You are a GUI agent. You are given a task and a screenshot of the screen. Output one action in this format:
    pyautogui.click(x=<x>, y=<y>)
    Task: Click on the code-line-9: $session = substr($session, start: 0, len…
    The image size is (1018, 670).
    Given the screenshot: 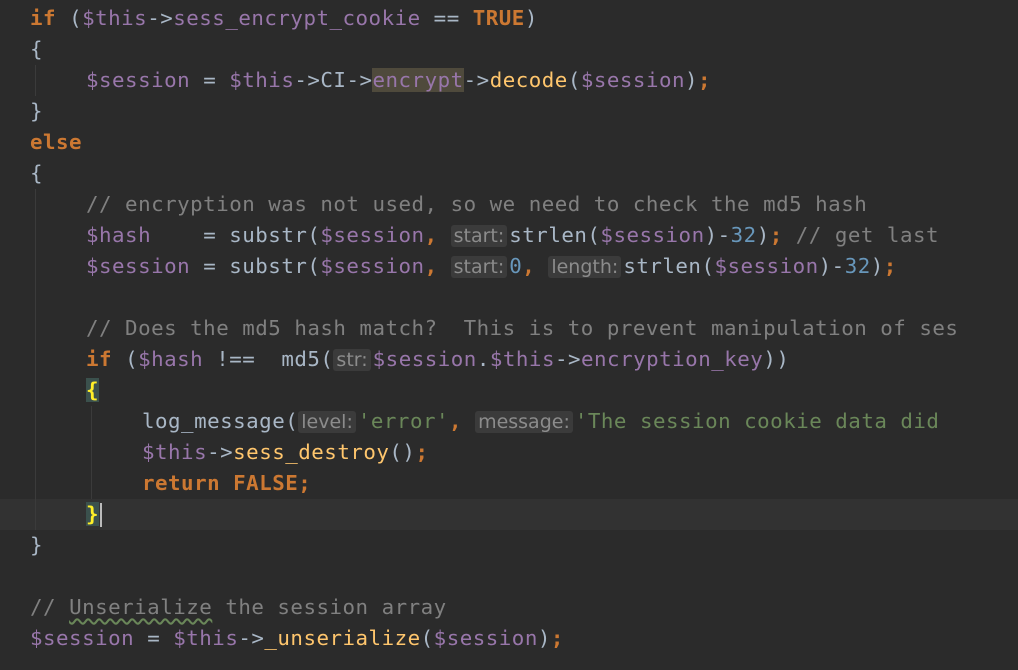 What is the action you would take?
    pyautogui.click(x=509, y=266)
    